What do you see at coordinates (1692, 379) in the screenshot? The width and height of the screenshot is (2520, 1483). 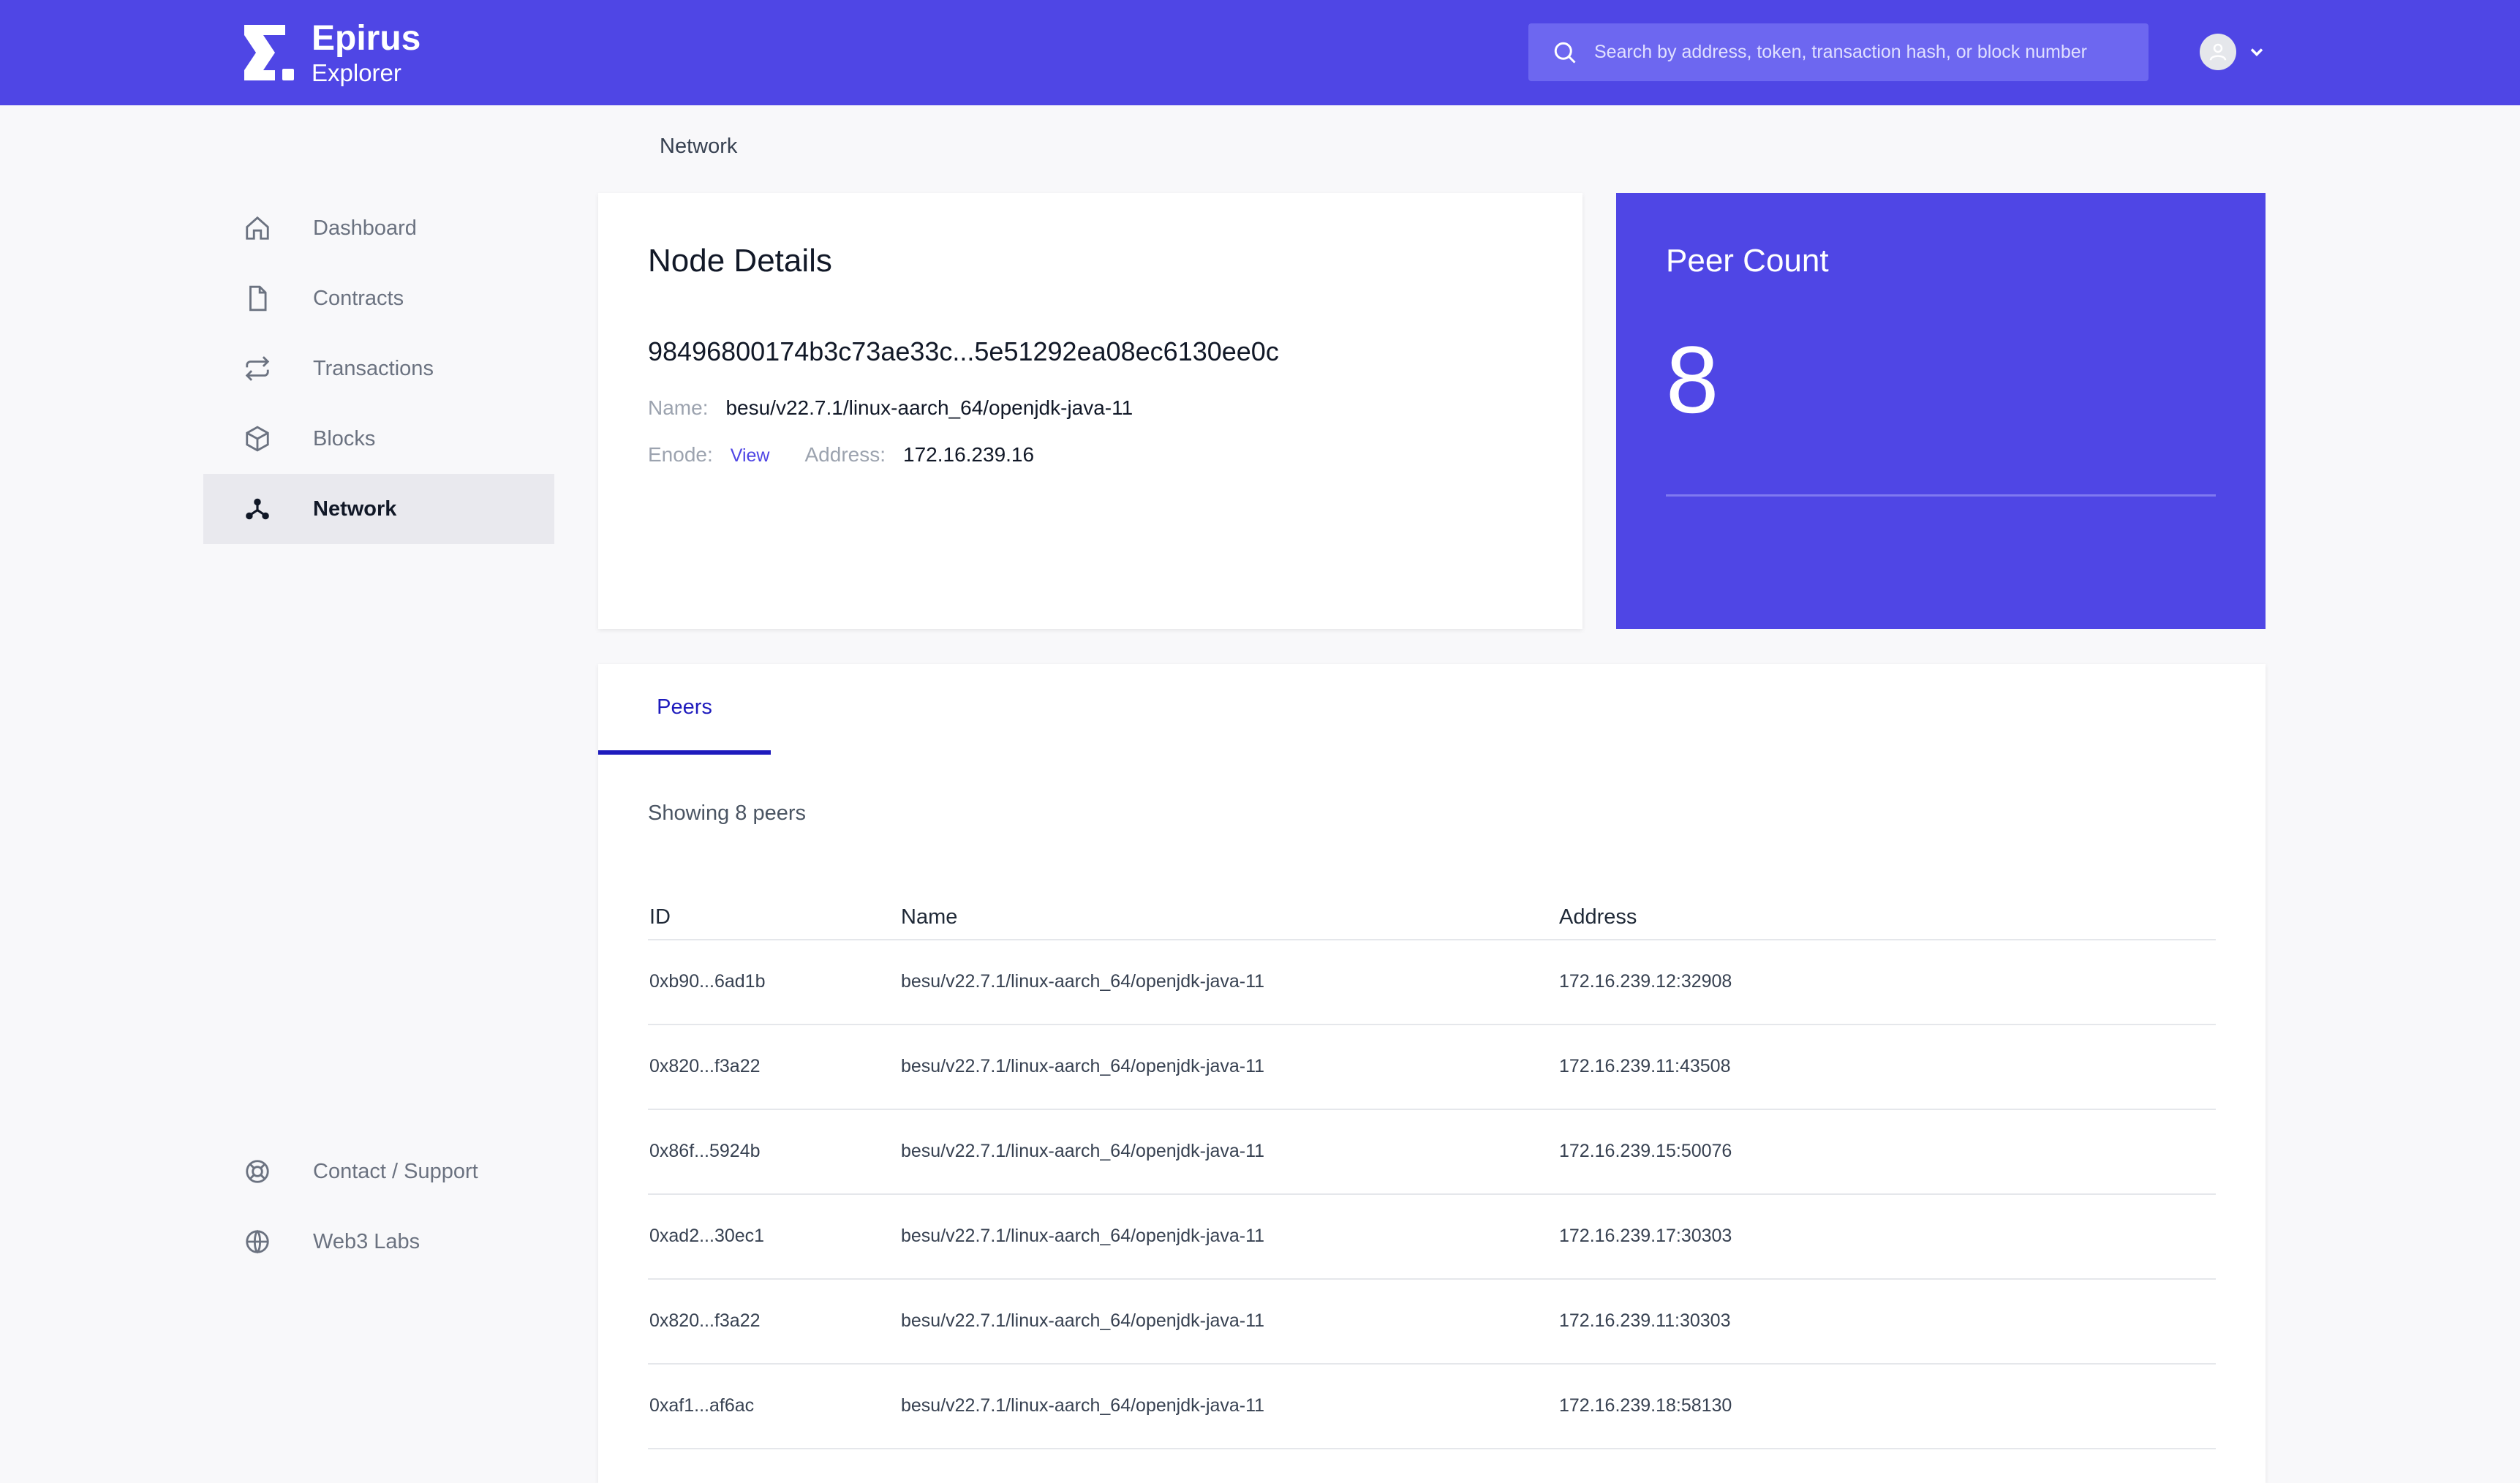 I see `peer-count-value: 8` at bounding box center [1692, 379].